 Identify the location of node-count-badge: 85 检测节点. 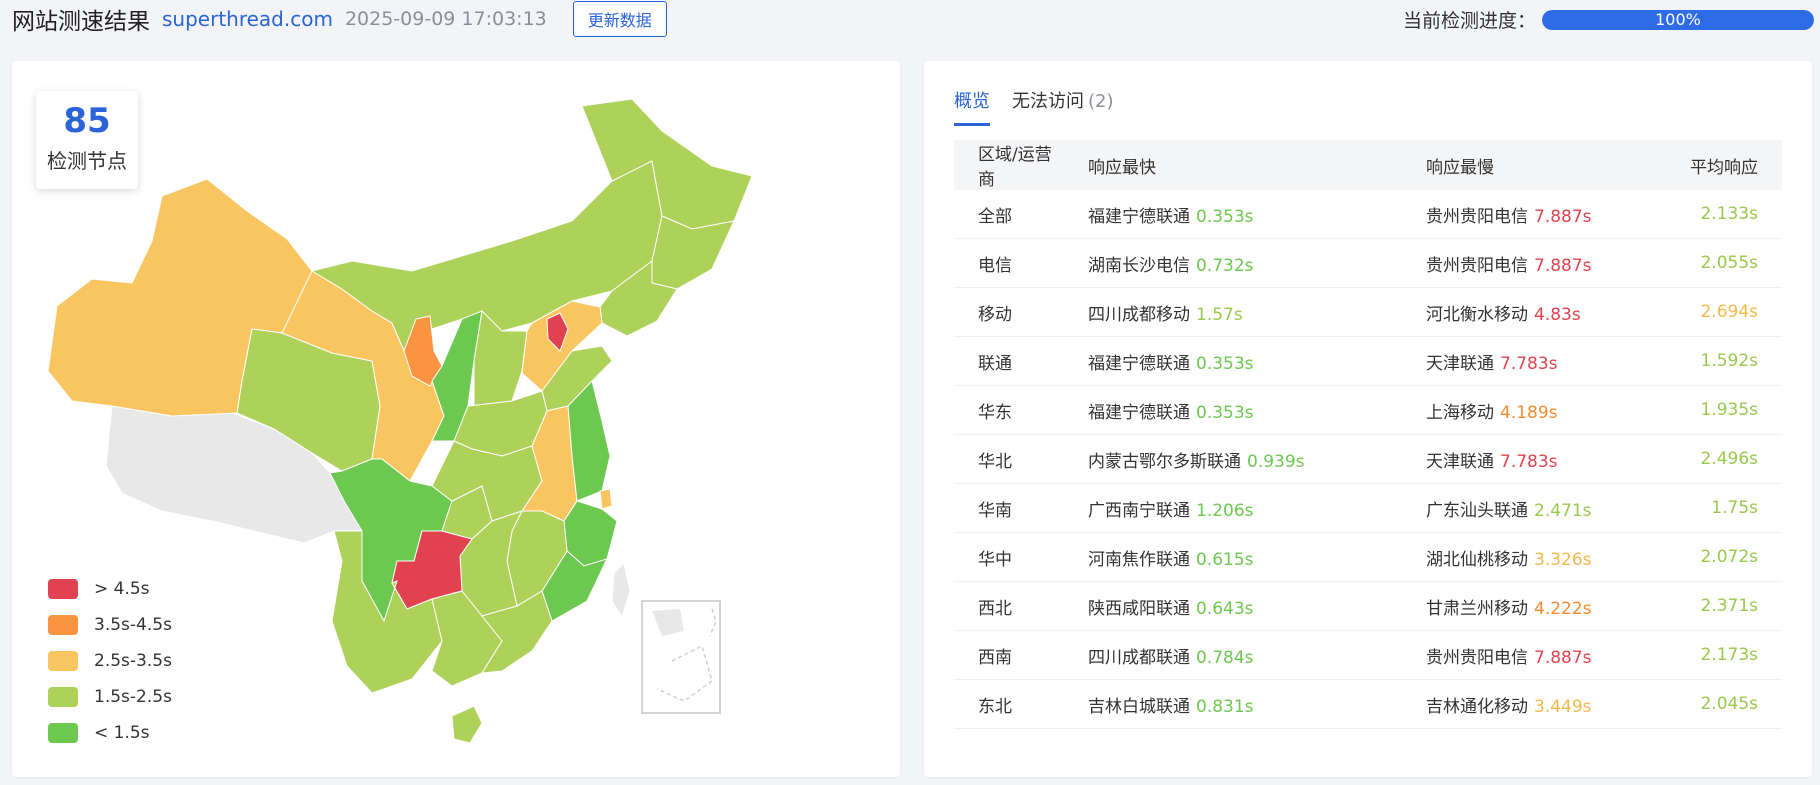
(87, 140).